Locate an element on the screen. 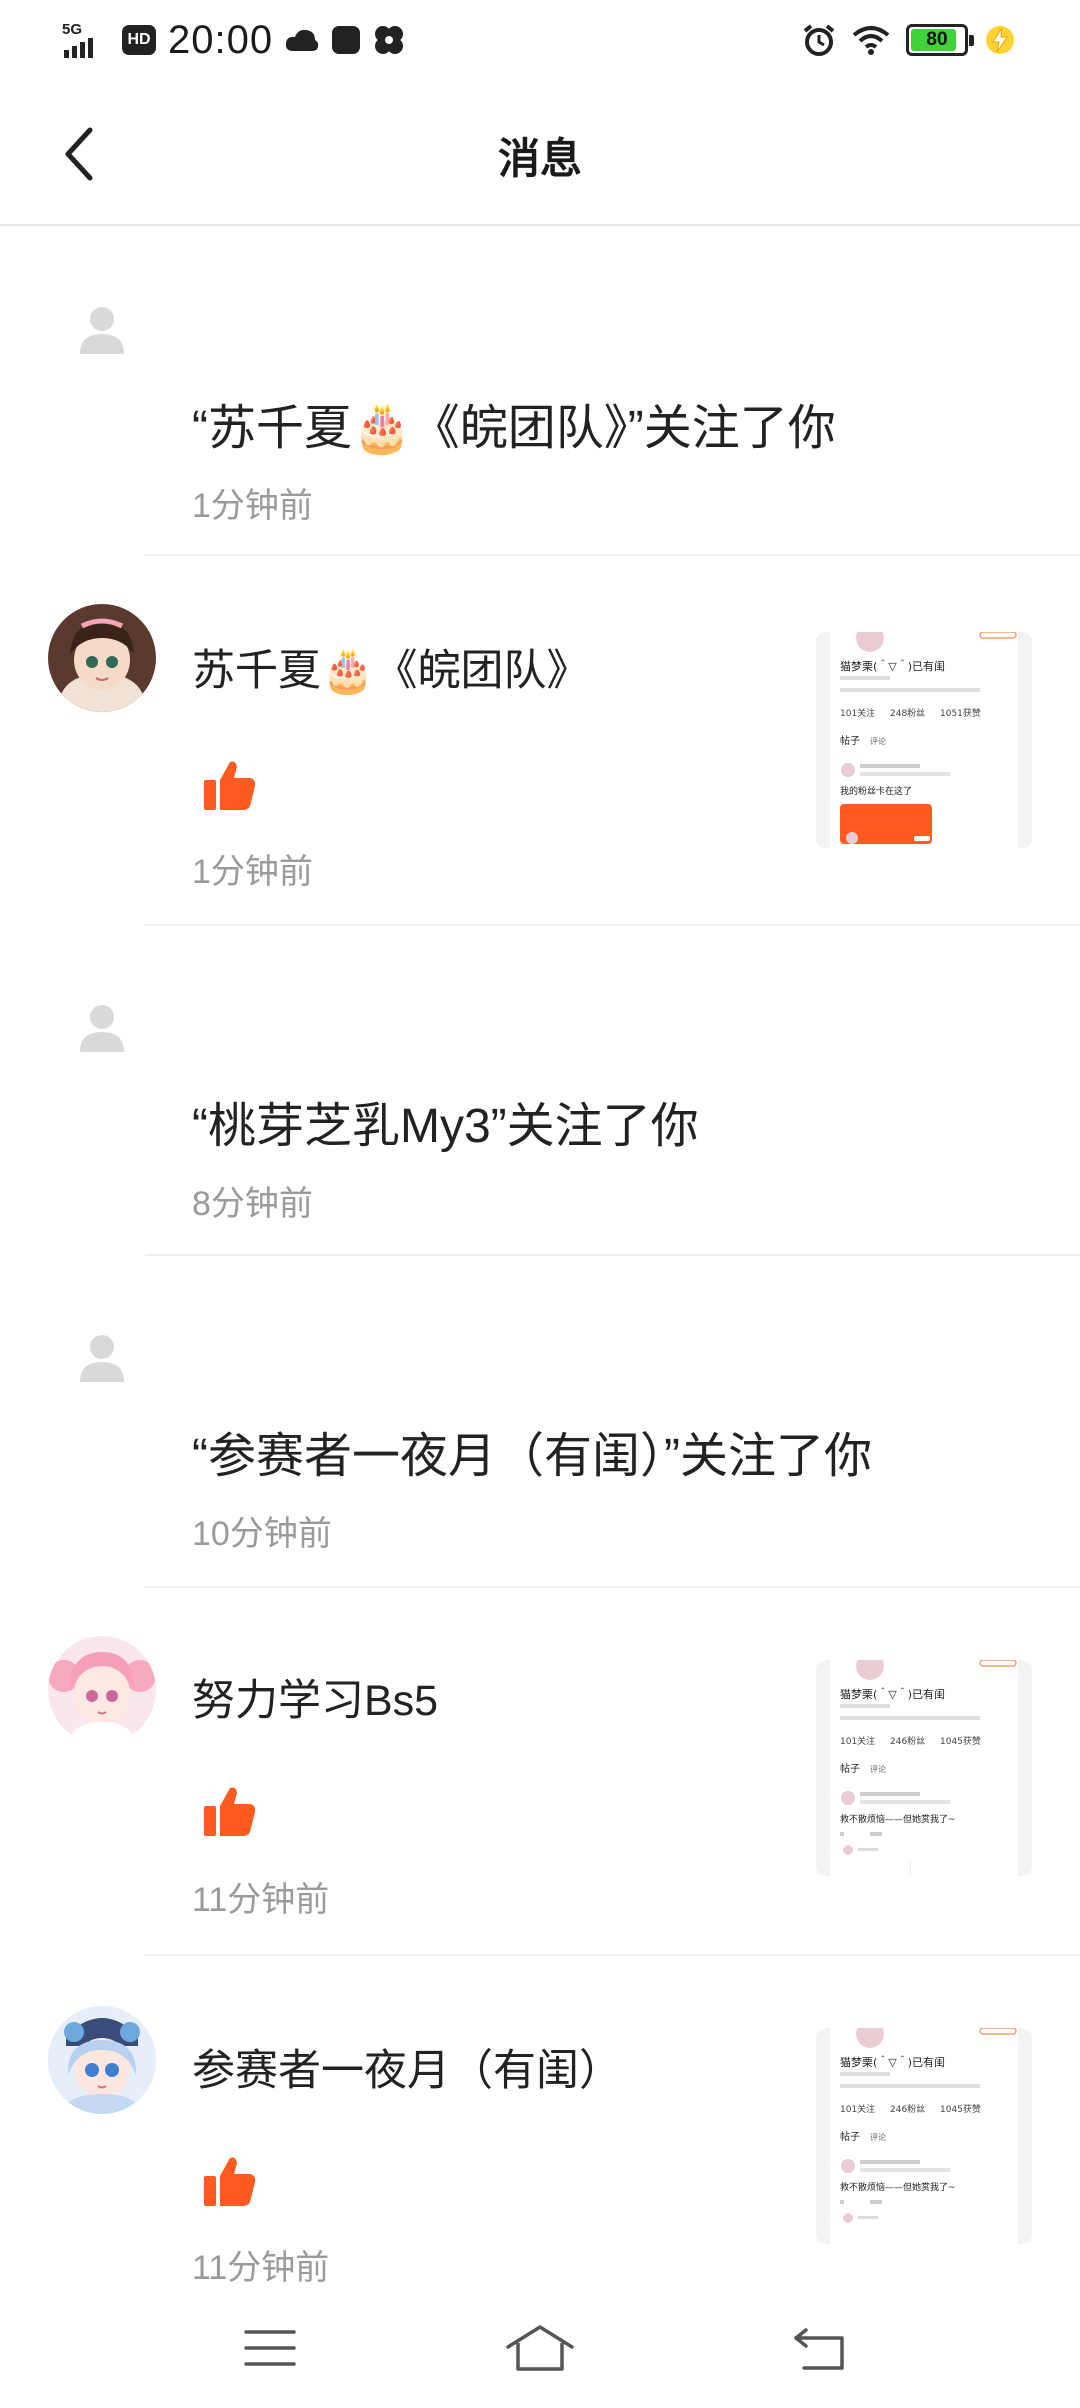 The height and width of the screenshot is (2408, 1080). top-bar: 消息 is located at coordinates (540, 153).